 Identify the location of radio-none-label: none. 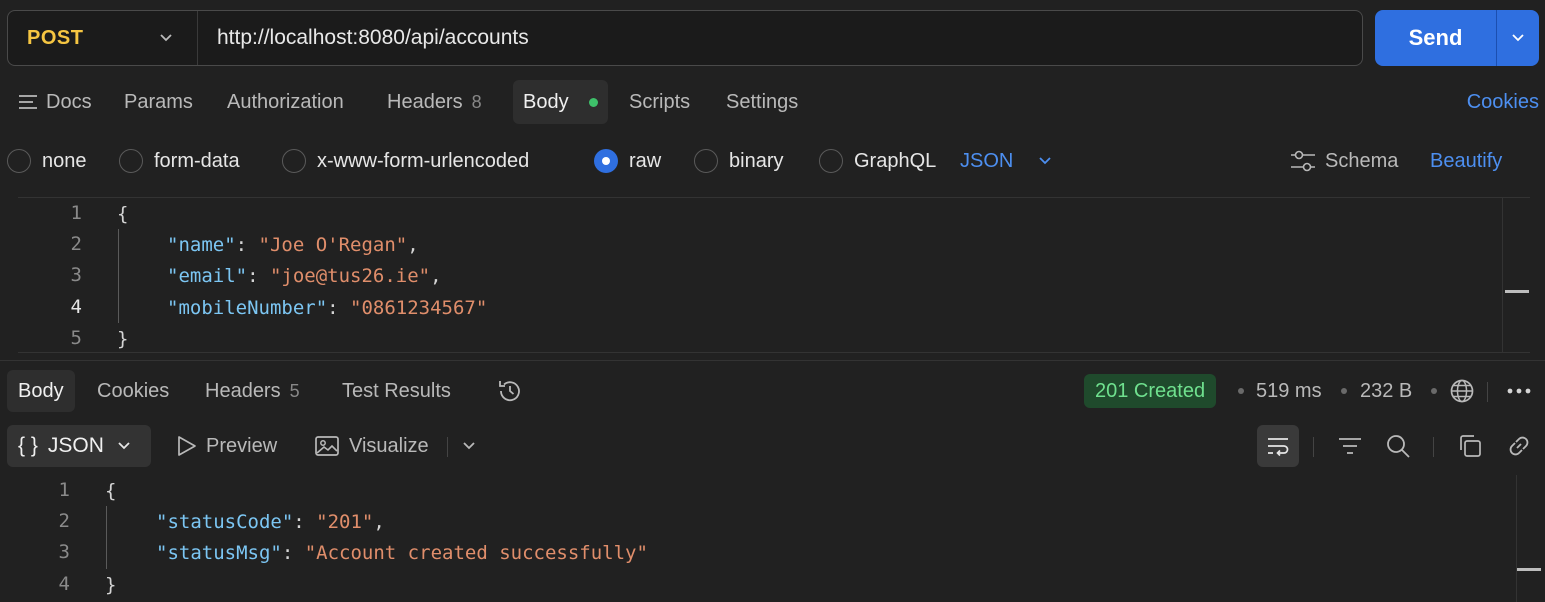
(64, 160).